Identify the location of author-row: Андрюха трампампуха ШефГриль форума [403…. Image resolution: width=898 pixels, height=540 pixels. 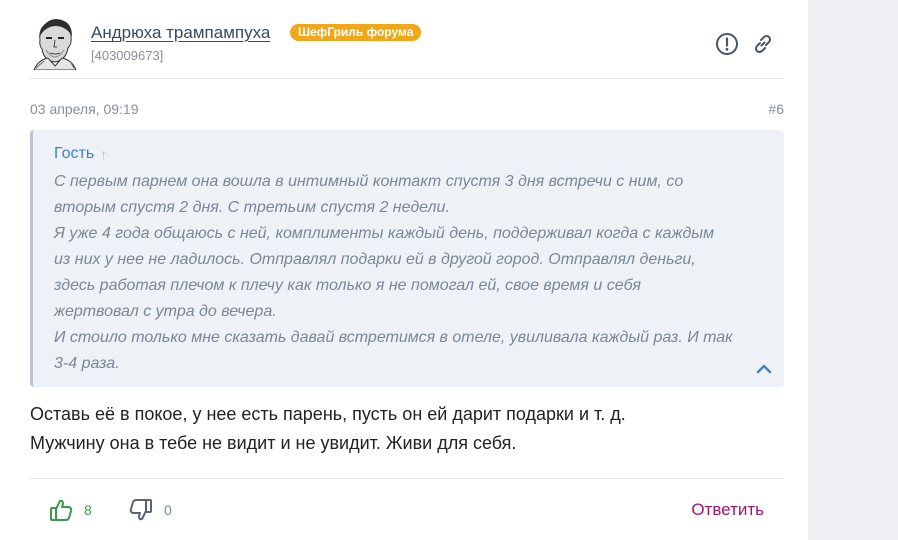
(407, 44).